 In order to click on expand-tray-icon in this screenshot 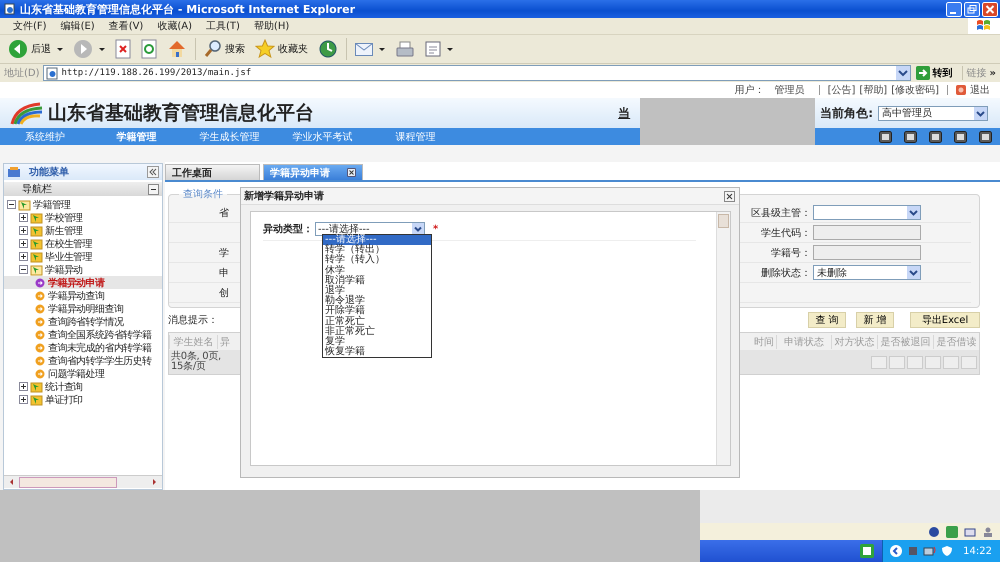, I will do `click(896, 551)`.